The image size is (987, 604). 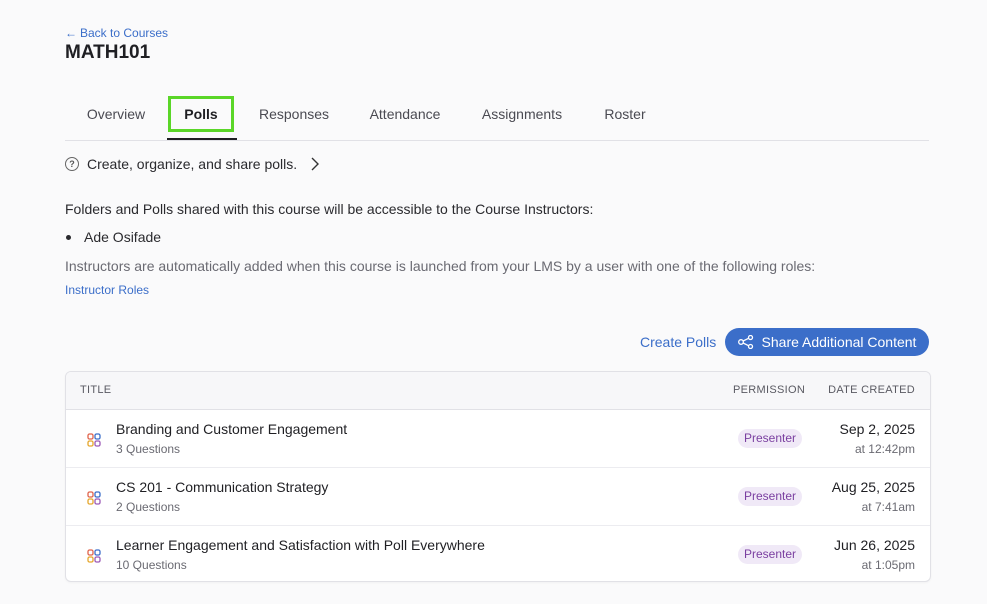 I want to click on tab-overview: Overview, so click(x=116, y=114).